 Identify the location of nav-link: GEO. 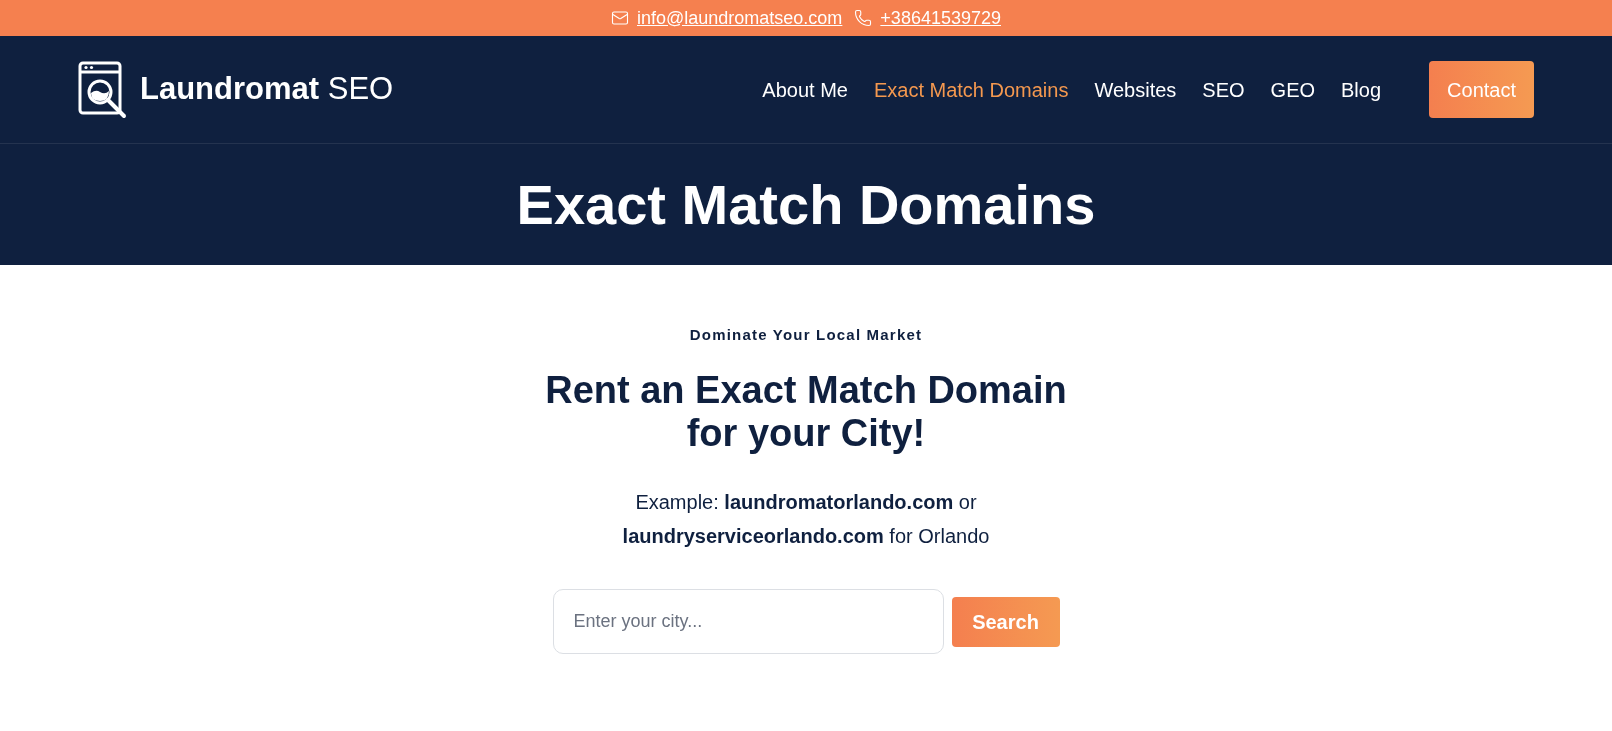
(1293, 89).